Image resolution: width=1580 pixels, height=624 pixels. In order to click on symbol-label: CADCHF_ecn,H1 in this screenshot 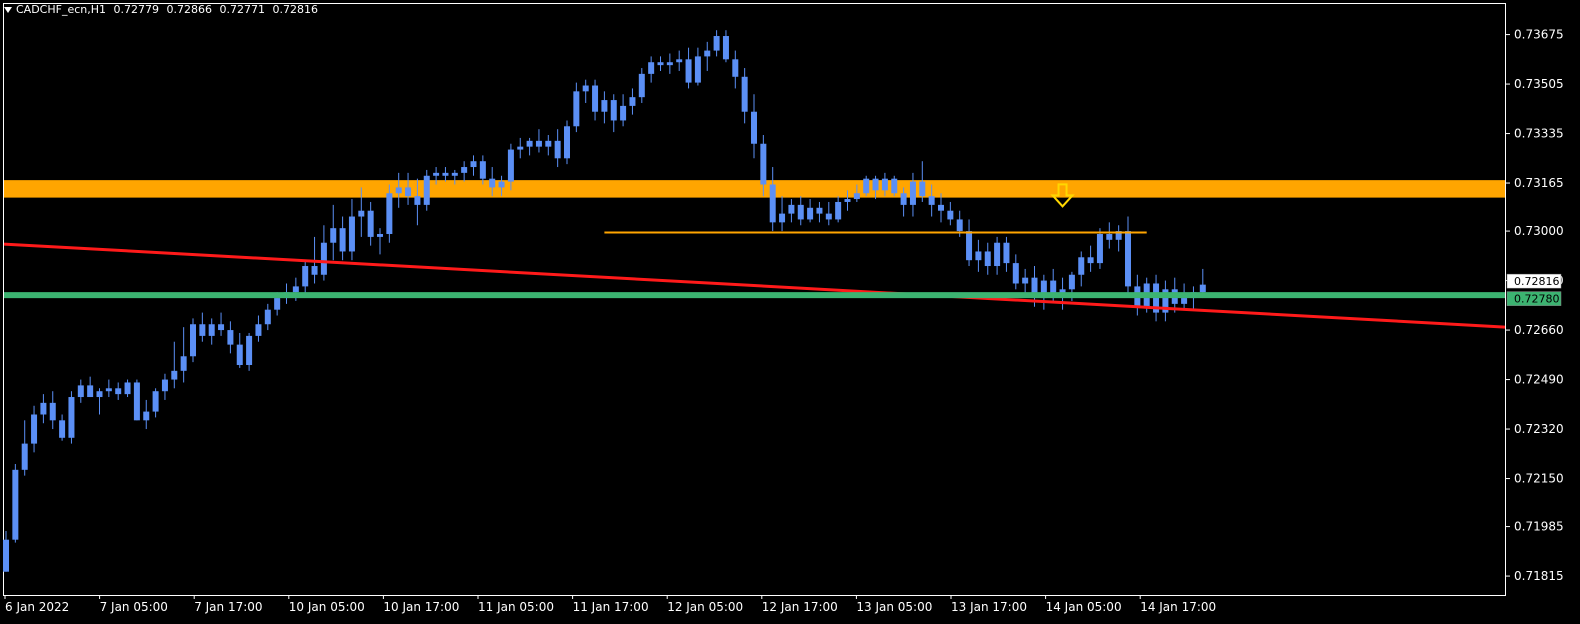, I will do `click(61, 9)`.